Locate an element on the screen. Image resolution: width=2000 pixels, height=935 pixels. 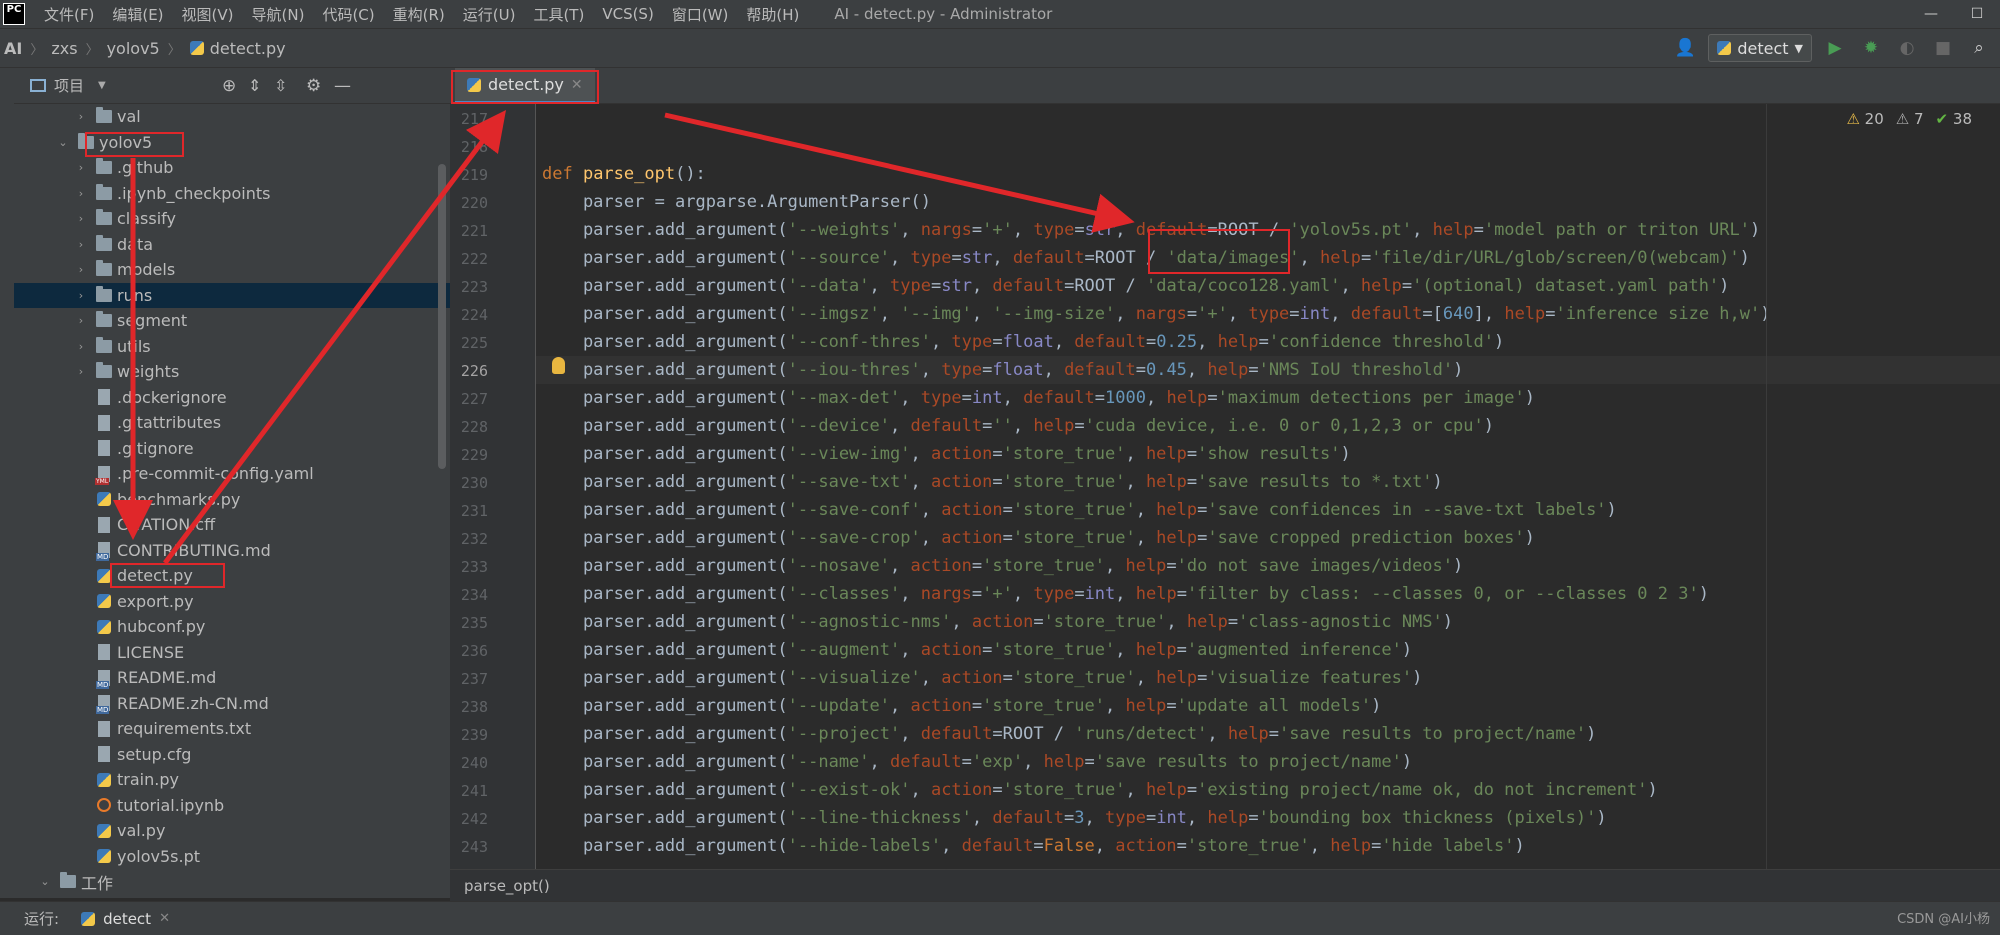
tree-item-data: › data is located at coordinates (232, 244).